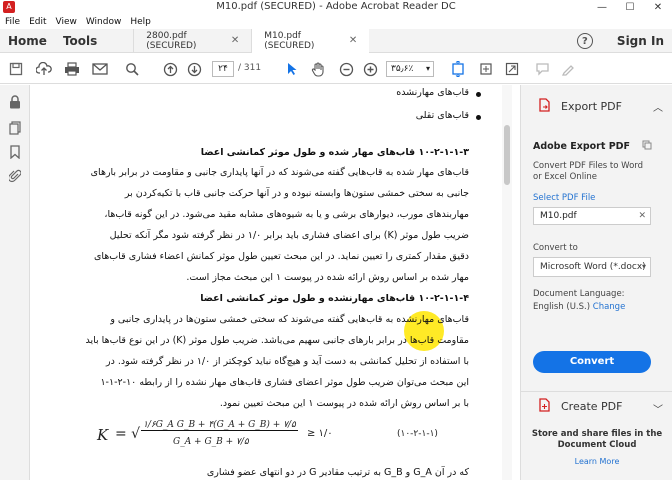  Describe the element at coordinates (642, 216) in the screenshot. I see `clear-file-icon: ✕` at that location.